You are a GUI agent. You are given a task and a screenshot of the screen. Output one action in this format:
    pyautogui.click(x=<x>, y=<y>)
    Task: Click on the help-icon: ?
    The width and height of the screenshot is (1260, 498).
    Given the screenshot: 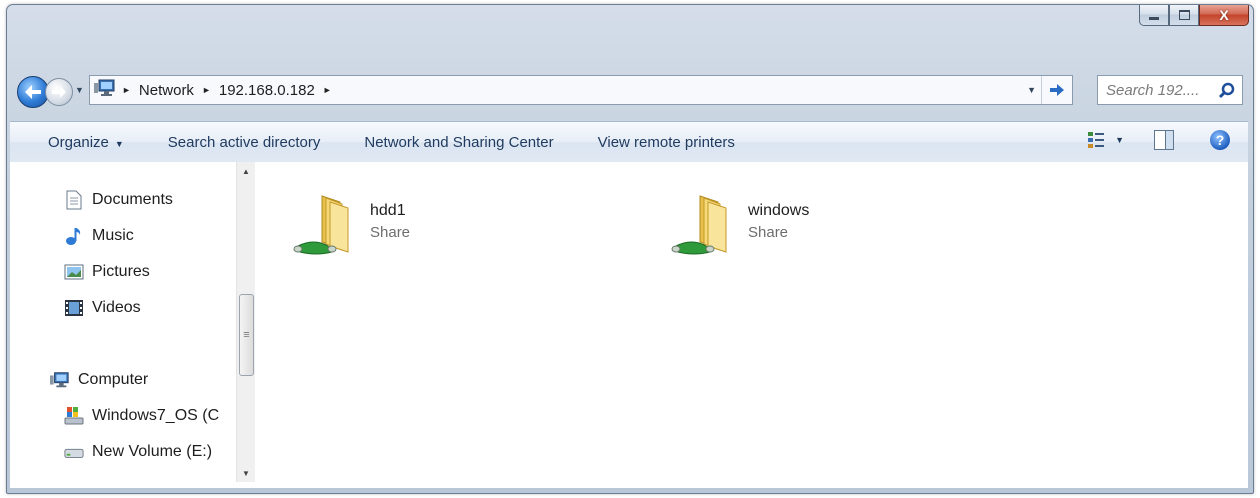 What is the action you would take?
    pyautogui.click(x=1220, y=140)
    